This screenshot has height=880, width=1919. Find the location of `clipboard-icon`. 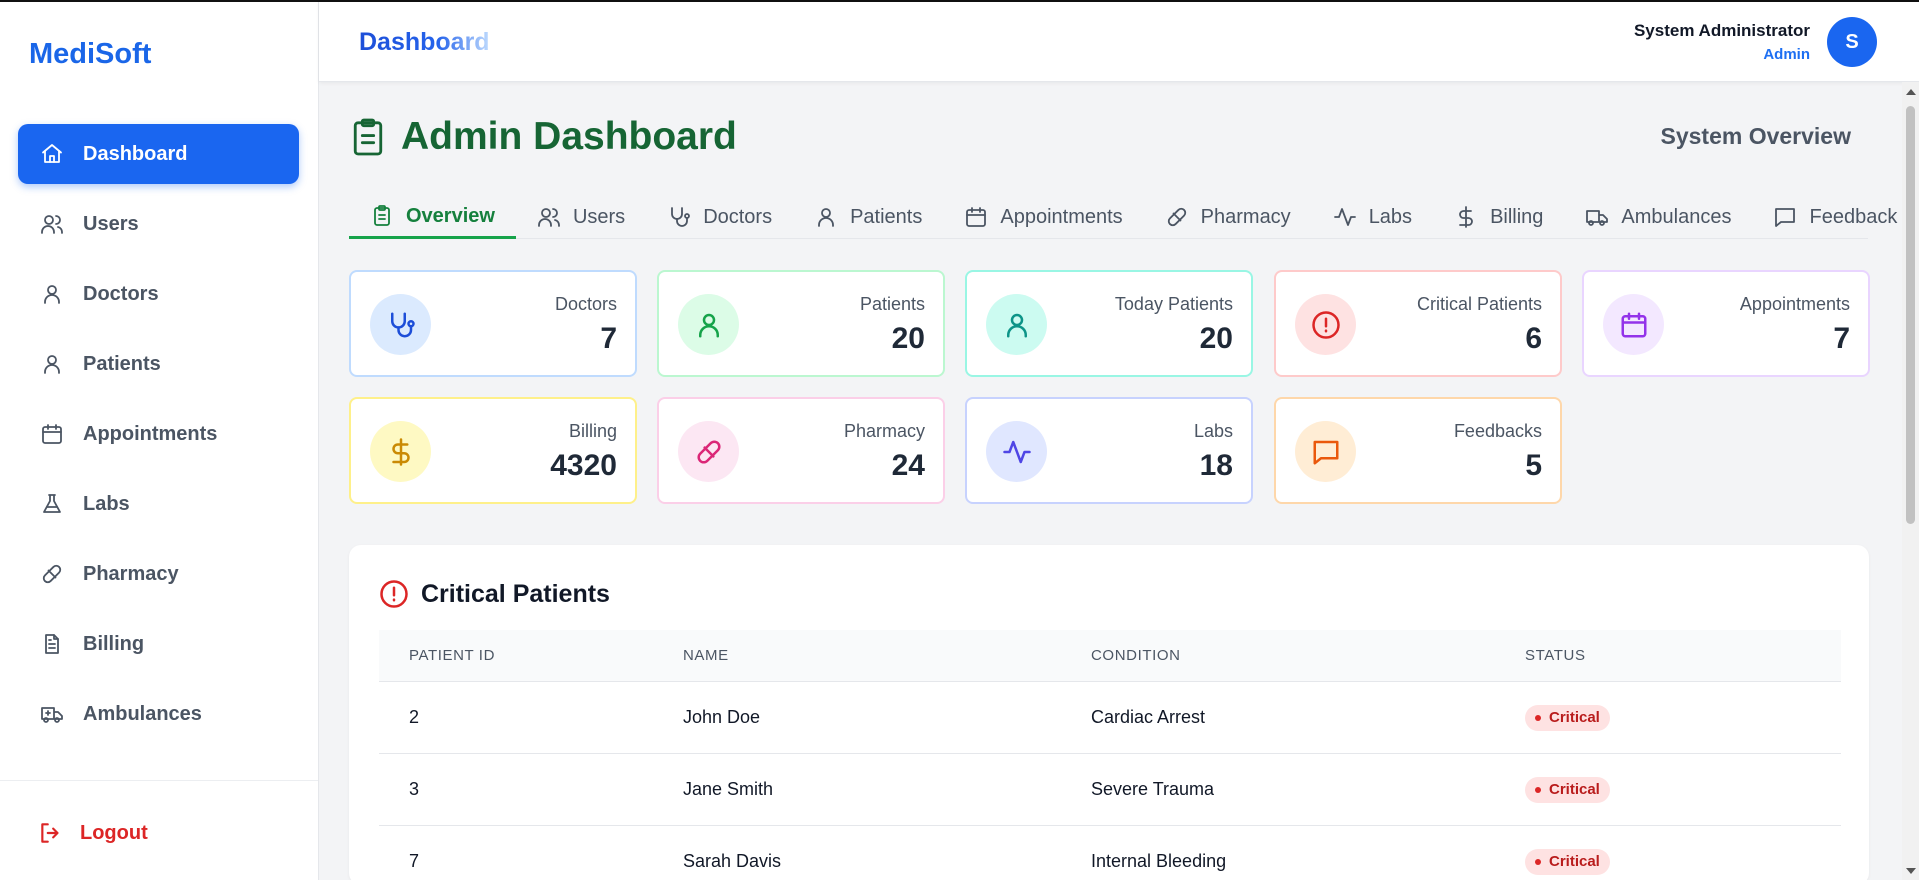

clipboard-icon is located at coordinates (368, 137).